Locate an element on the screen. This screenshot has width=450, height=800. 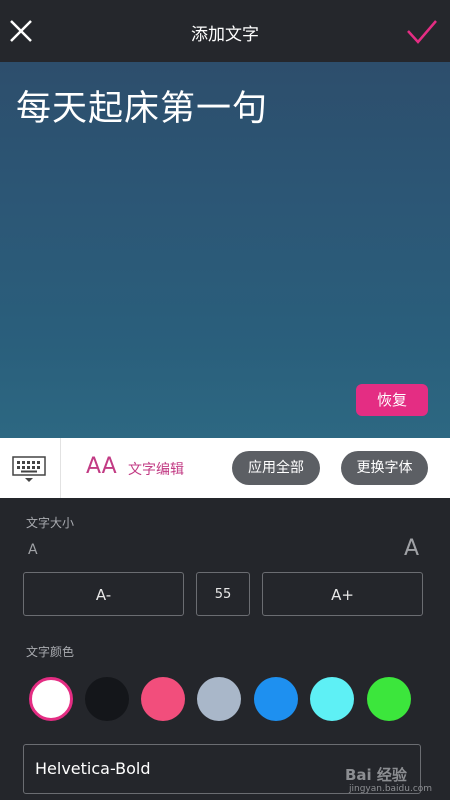
apply-all-button: 应用全部 is located at coordinates (276, 468).